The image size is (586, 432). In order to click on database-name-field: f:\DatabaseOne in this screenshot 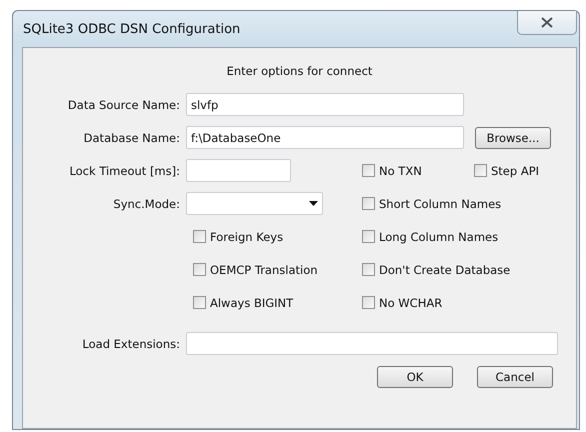, I will do `click(325, 137)`.